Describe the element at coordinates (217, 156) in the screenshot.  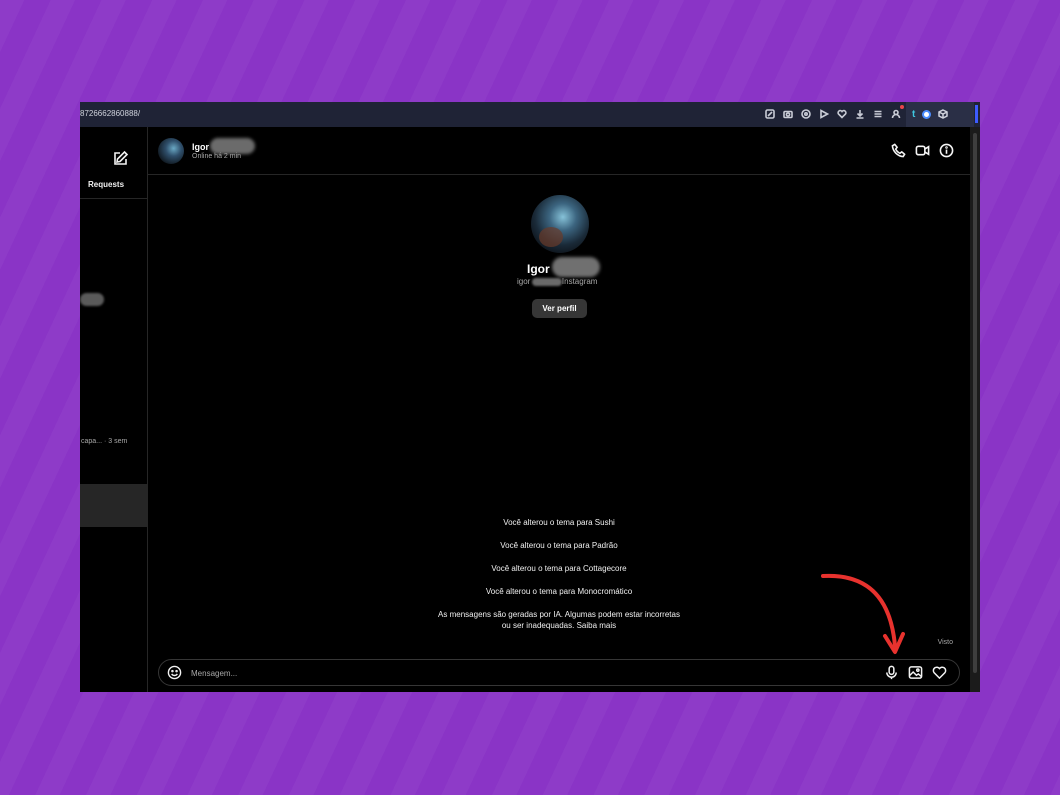
I see `header-online-status: Online há 2 min` at that location.